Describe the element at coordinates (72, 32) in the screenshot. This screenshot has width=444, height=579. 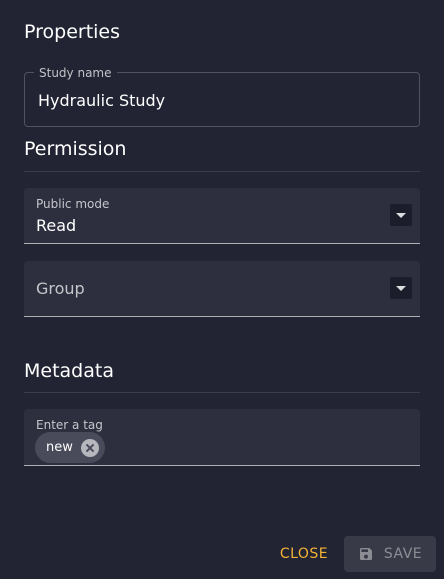
I see `properties-title: Properties` at that location.